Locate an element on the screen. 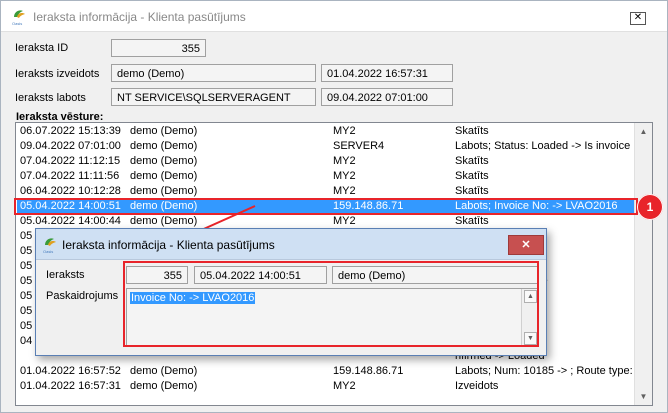 Image resolution: width=668 pixels, height=413 pixels. history-row: 05.04.2022 14:00:44 demo (Demo) MY2 Skatīts is located at coordinates (326, 221).